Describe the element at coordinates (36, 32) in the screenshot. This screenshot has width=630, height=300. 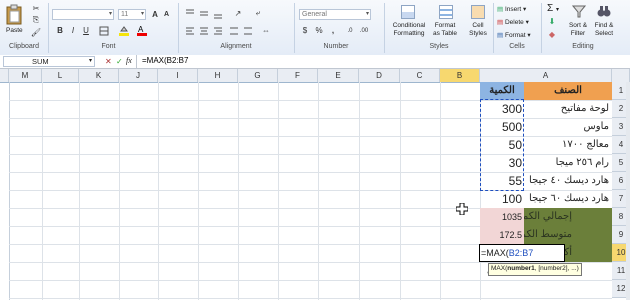
I see `format-painter-icon: 🖌` at that location.